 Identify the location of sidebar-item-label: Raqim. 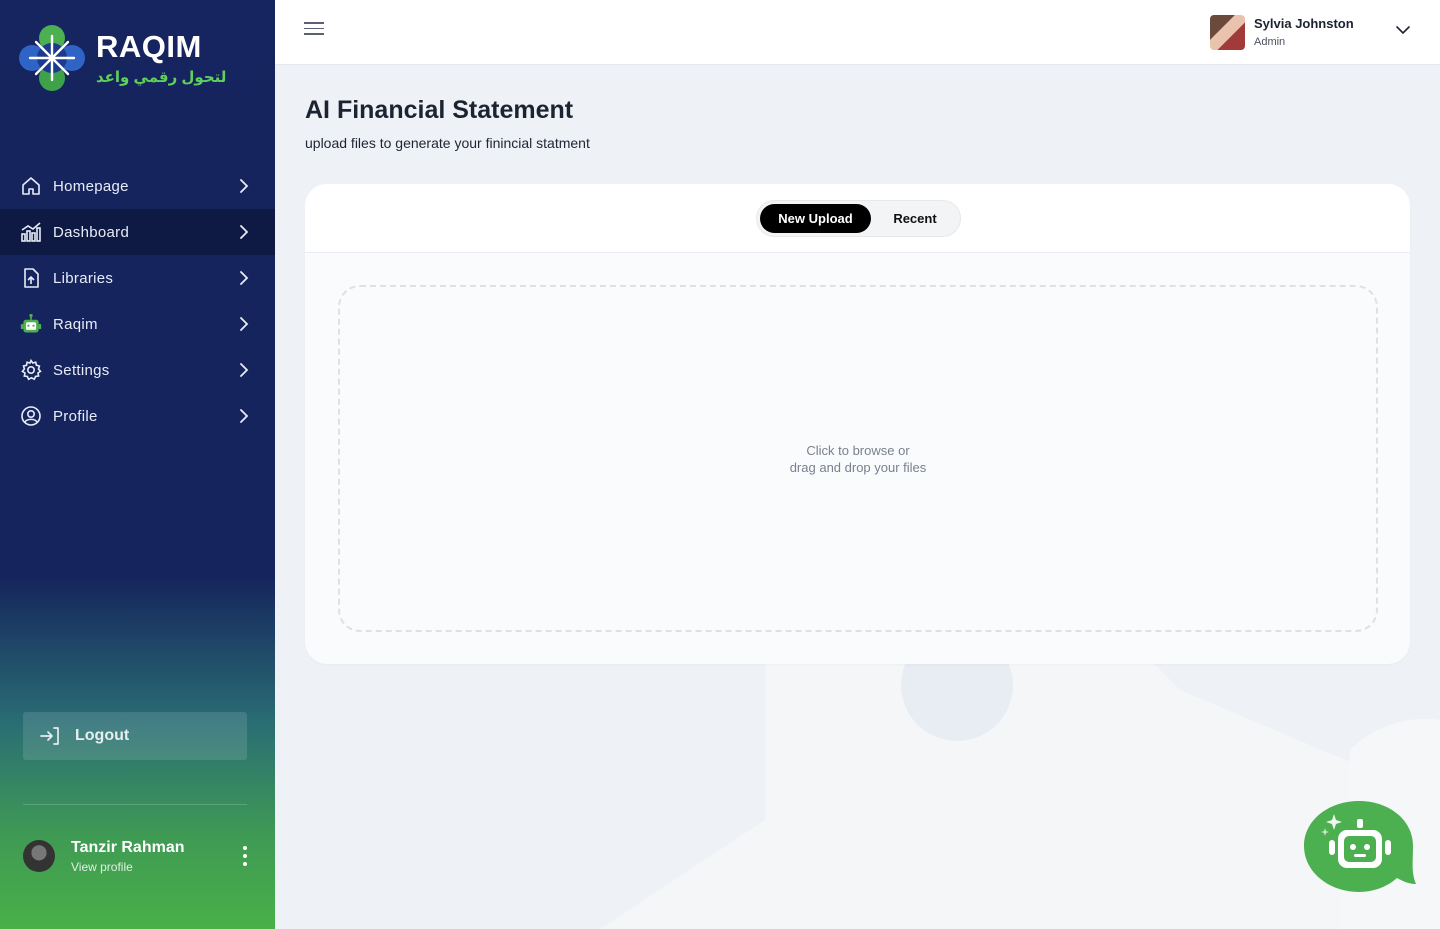
(75, 324).